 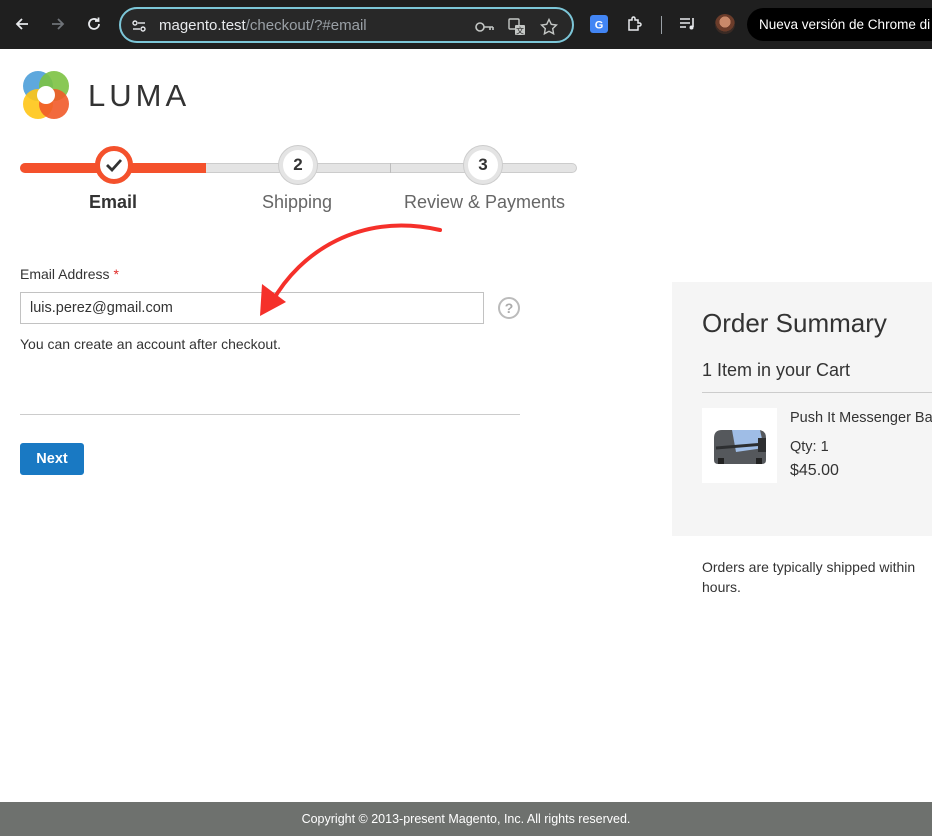 I want to click on svg-text: 文, so click(x=520, y=31).